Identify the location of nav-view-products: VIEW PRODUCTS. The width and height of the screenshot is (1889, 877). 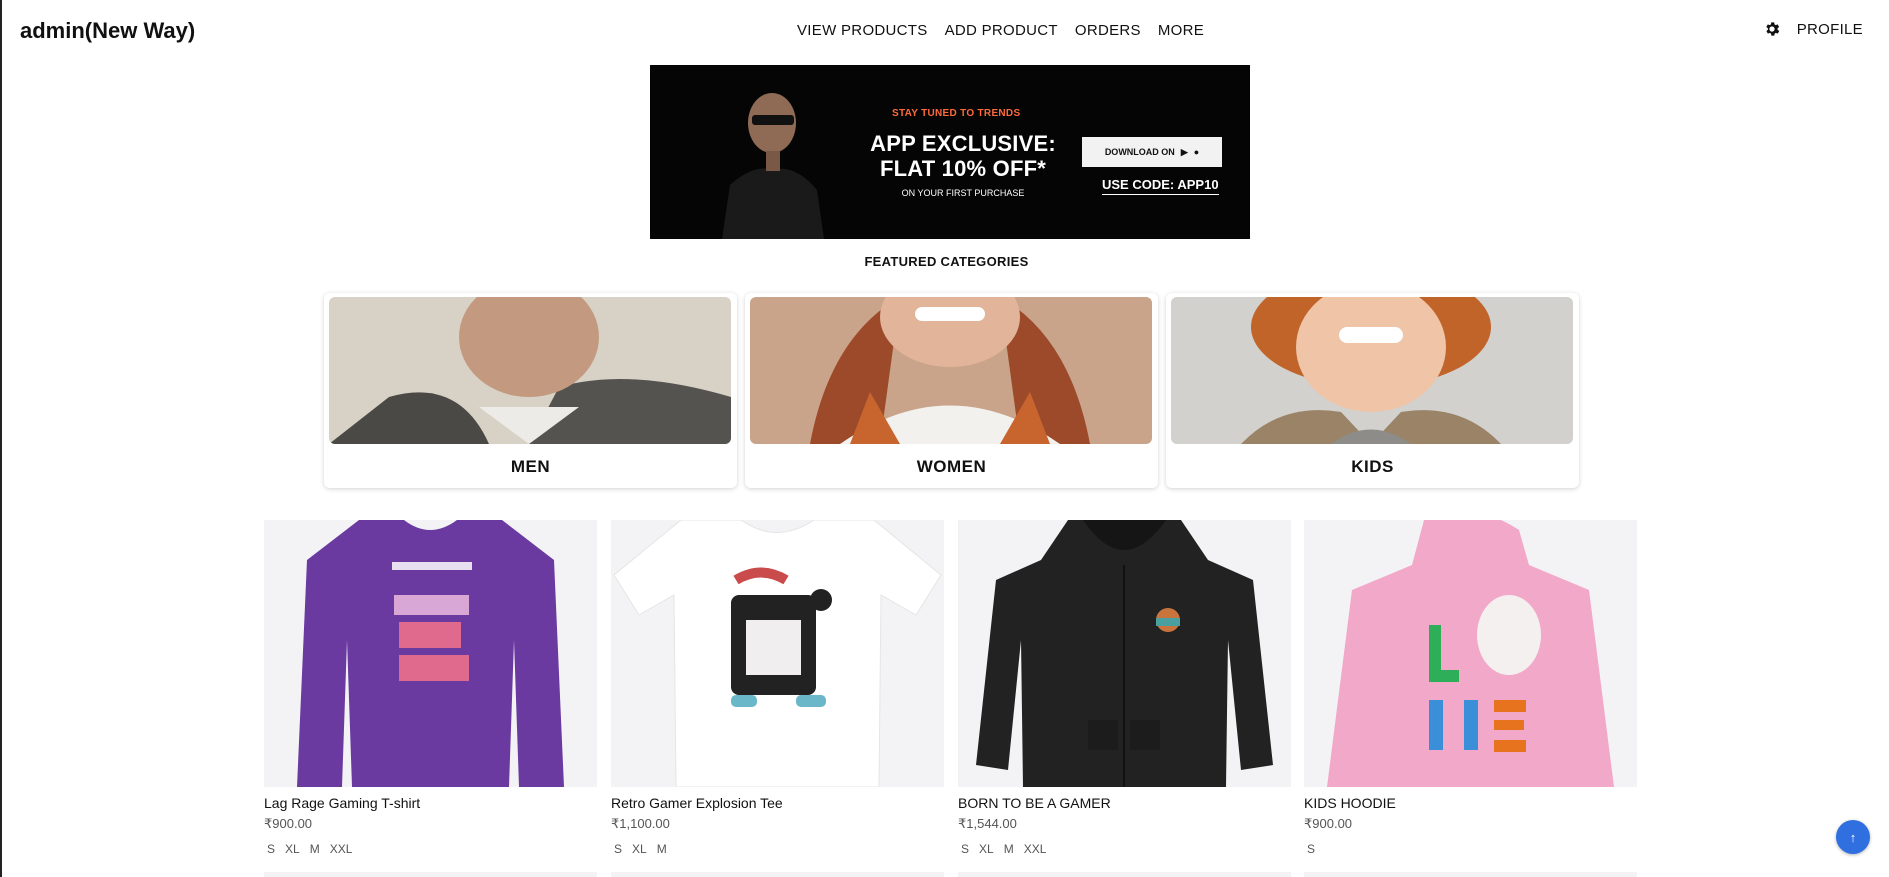
(862, 30).